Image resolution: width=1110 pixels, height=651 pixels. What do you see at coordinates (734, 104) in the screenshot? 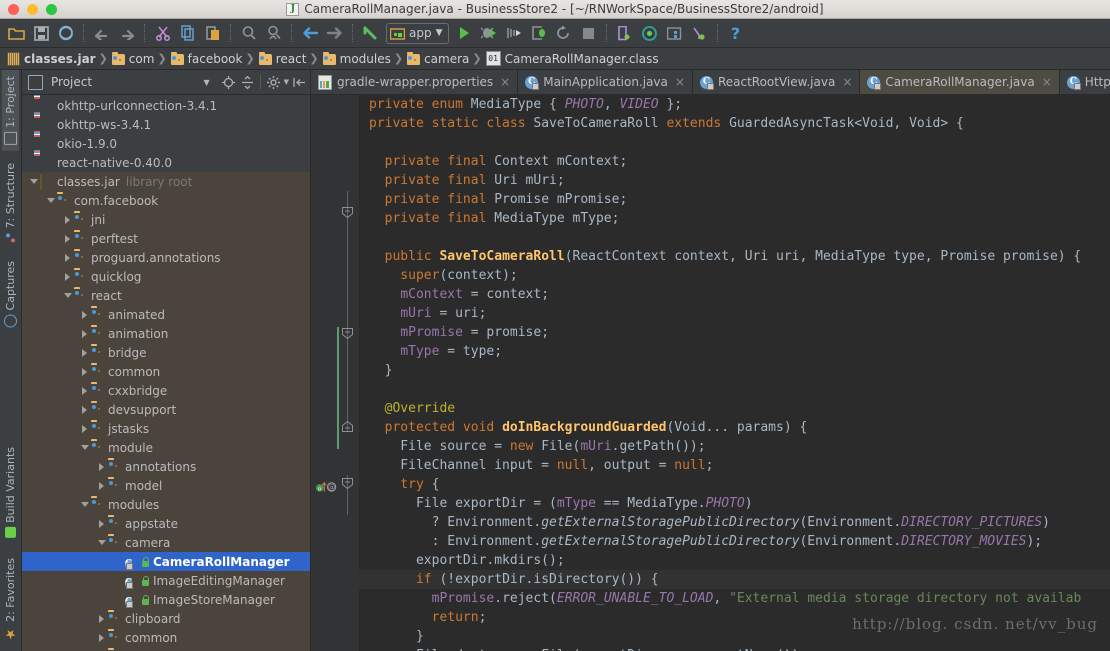
I see `code-line: private enum MediaType { PHOTO, VIDEO };` at bounding box center [734, 104].